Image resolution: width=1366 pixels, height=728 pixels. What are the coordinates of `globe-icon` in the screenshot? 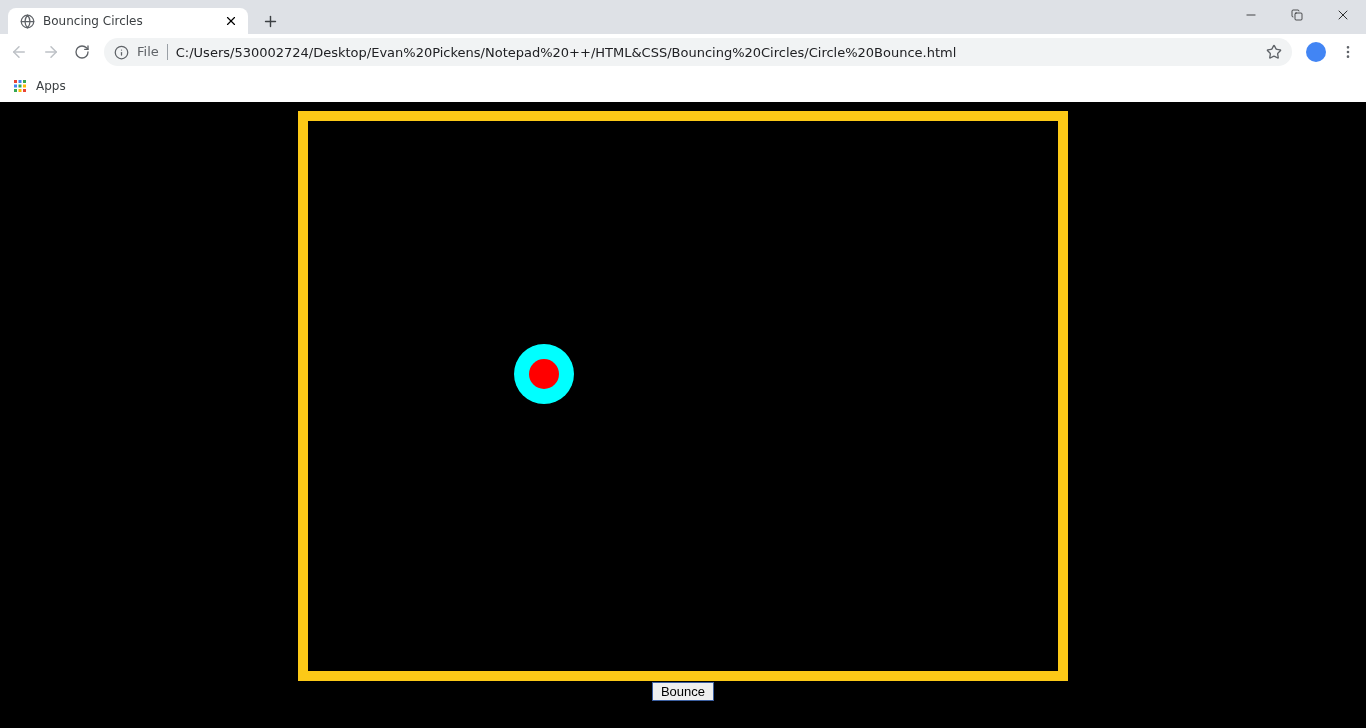 It's located at (27, 21).